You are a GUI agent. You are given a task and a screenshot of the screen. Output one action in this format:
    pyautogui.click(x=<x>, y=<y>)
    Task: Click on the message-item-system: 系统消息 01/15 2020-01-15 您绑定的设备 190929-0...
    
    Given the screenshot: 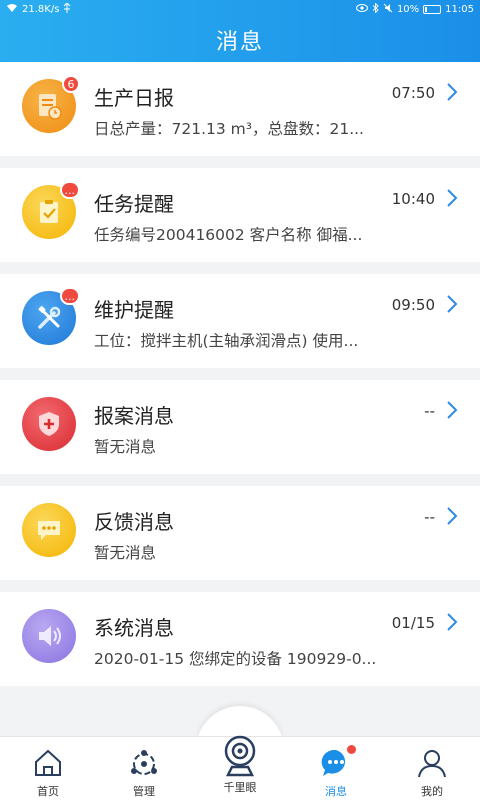 What is the action you would take?
    pyautogui.click(x=240, y=639)
    